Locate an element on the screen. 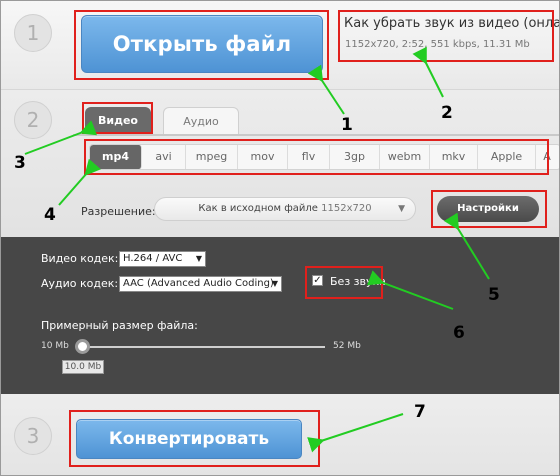  annotation-number-7: 7 is located at coordinates (420, 412).